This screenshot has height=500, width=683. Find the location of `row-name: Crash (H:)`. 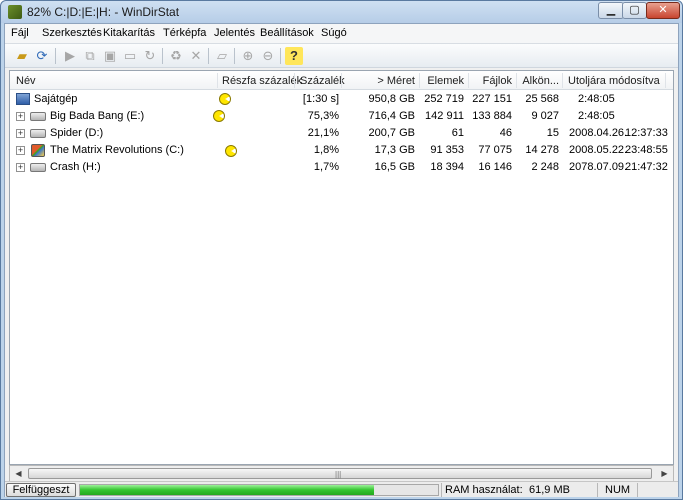

row-name: Crash (H:) is located at coordinates (75, 167).